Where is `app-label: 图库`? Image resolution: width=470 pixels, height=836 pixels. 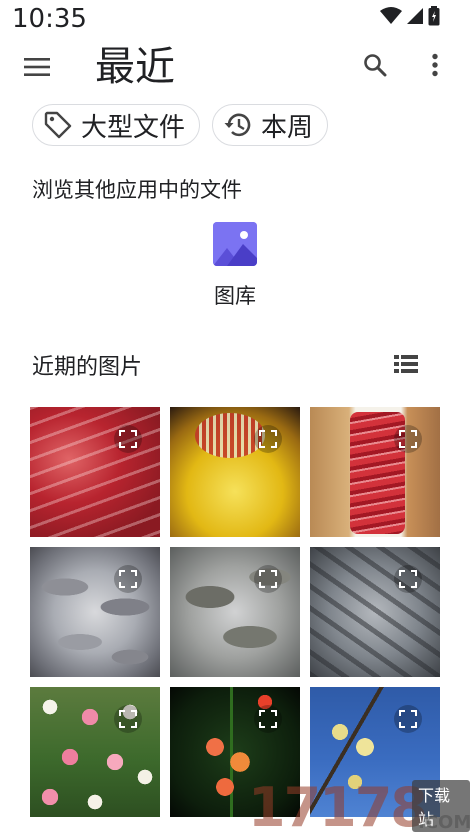 app-label: 图库 is located at coordinates (235, 296).